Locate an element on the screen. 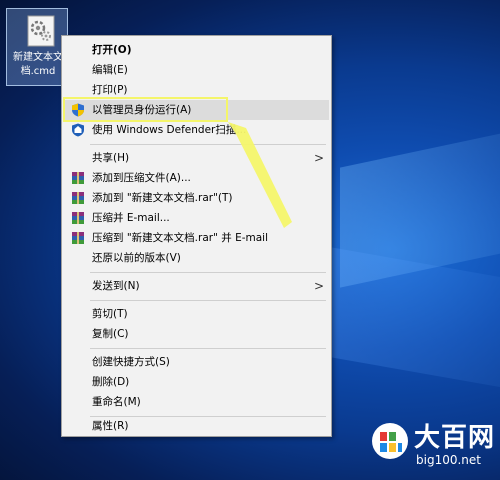 This screenshot has height=480, width=500. menu-item-label: 发送到(N) is located at coordinates (116, 286).